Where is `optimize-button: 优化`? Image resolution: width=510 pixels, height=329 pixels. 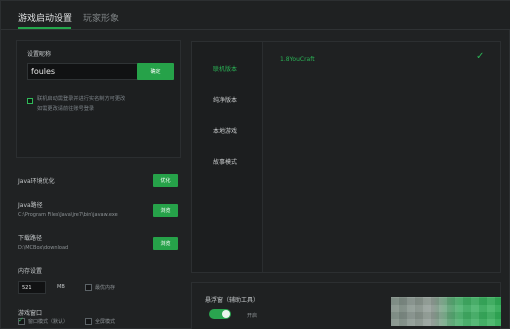
optimize-button: 优化 is located at coordinates (165, 180).